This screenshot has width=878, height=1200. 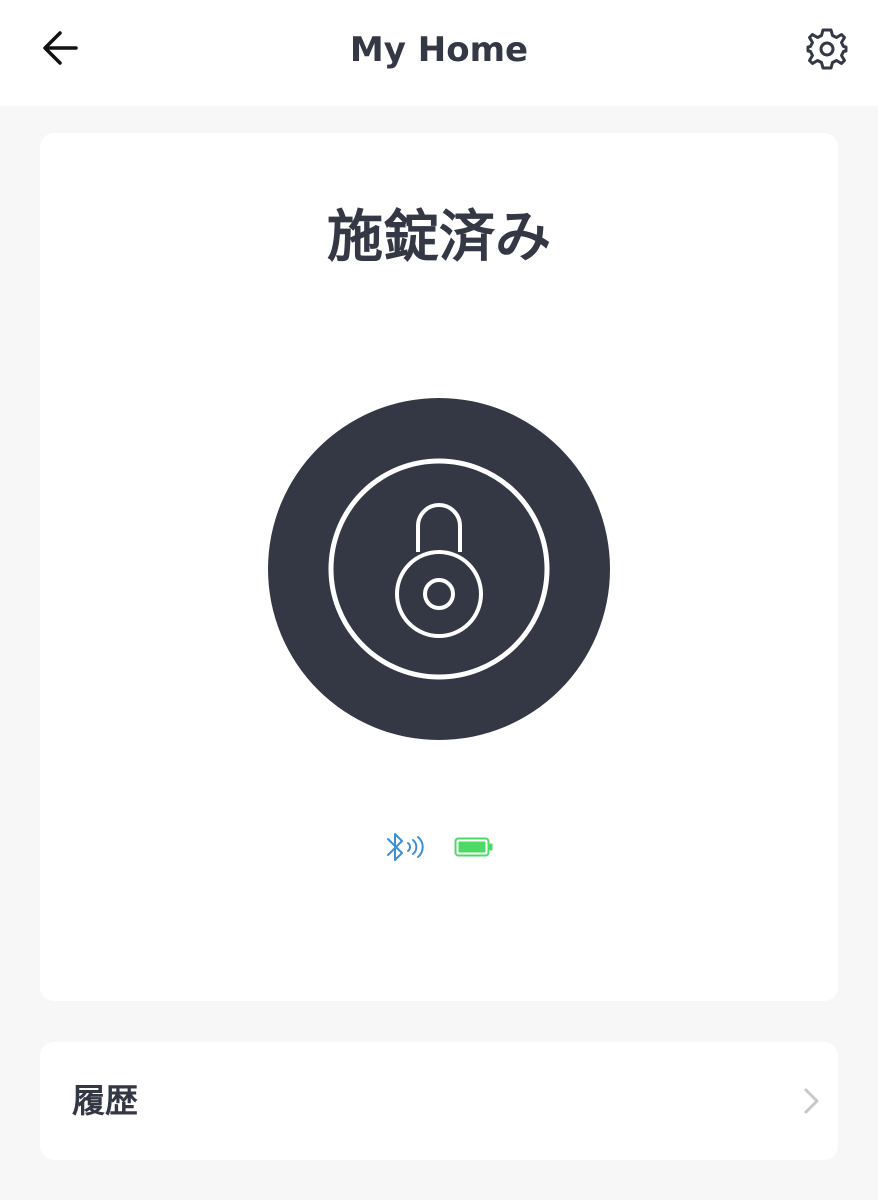 I want to click on bluetooth-icon, so click(x=405, y=847).